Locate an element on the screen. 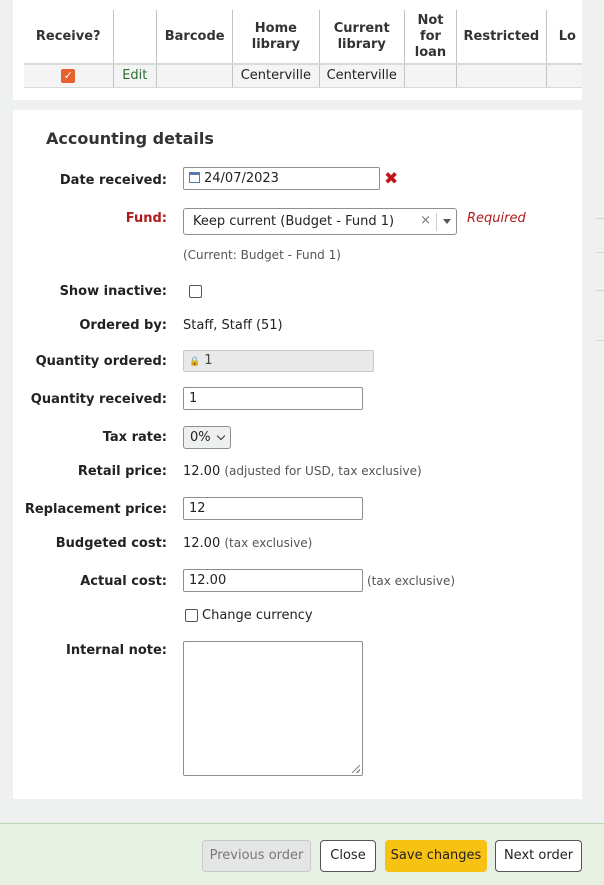 The height and width of the screenshot is (885, 604). current-library-cell: Centerville is located at coordinates (362, 75).